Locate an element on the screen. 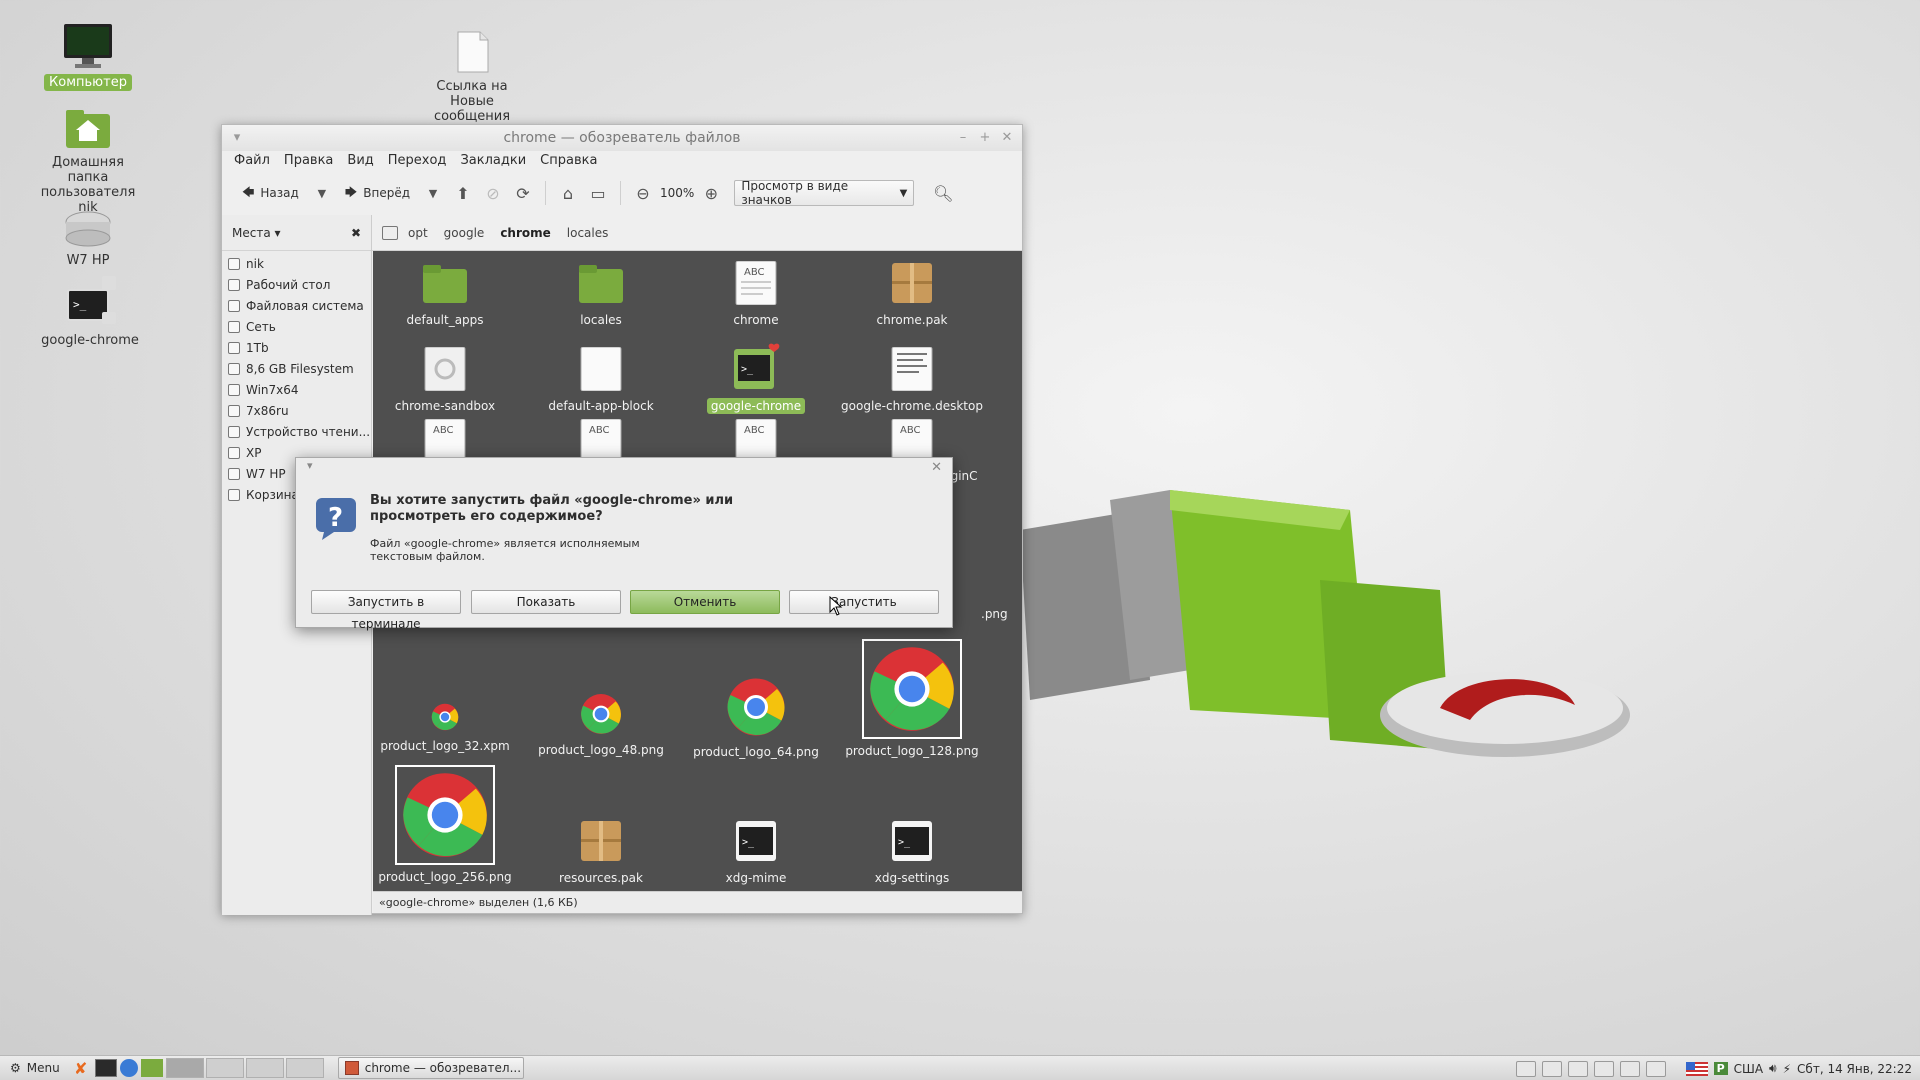  back-history-dropdown-icon: ▼ is located at coordinates (322, 193).